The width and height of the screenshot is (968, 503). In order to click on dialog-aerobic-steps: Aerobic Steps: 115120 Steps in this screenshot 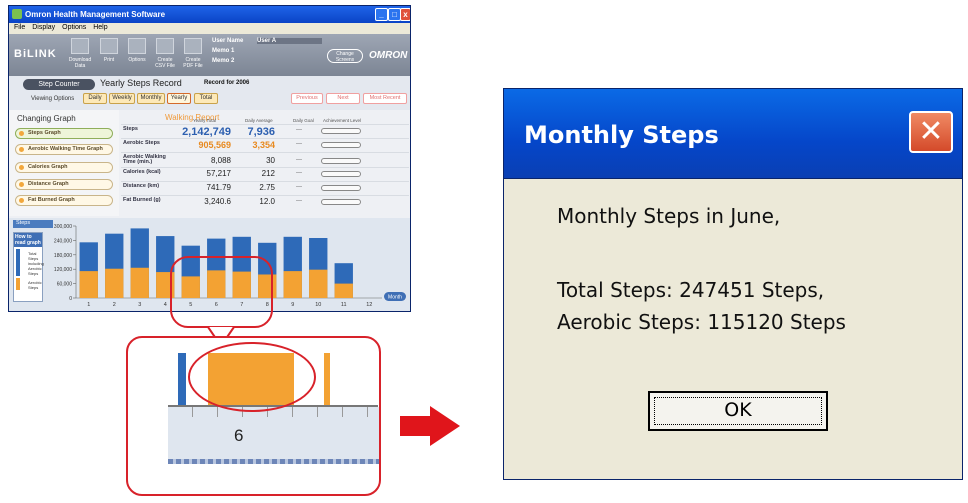, I will do `click(701, 322)`.